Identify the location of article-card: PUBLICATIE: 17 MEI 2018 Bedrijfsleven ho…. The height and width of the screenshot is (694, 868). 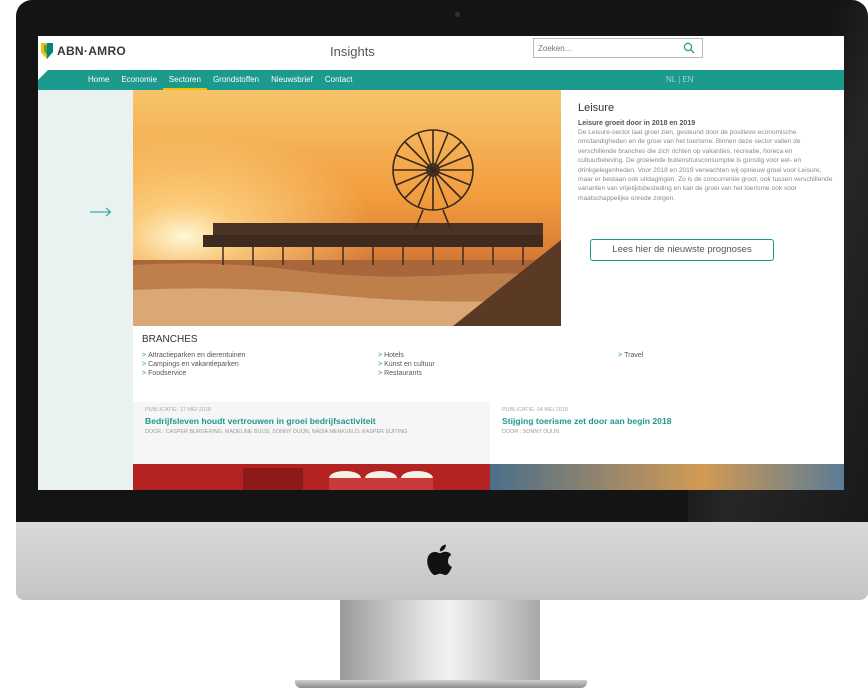
(311, 434).